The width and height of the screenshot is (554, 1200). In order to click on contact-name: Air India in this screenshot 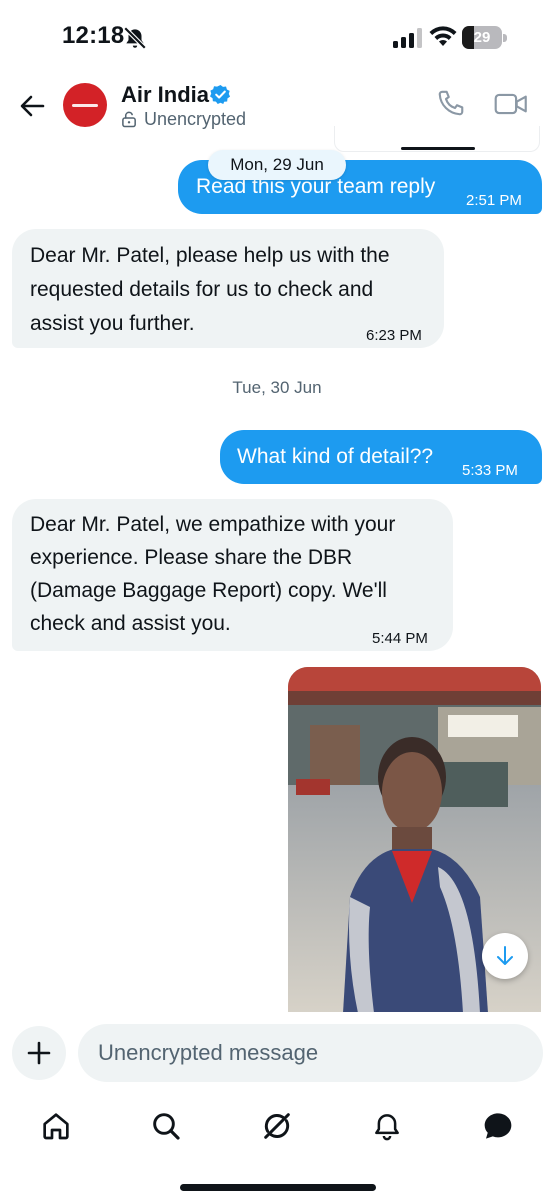, I will do `click(165, 95)`.